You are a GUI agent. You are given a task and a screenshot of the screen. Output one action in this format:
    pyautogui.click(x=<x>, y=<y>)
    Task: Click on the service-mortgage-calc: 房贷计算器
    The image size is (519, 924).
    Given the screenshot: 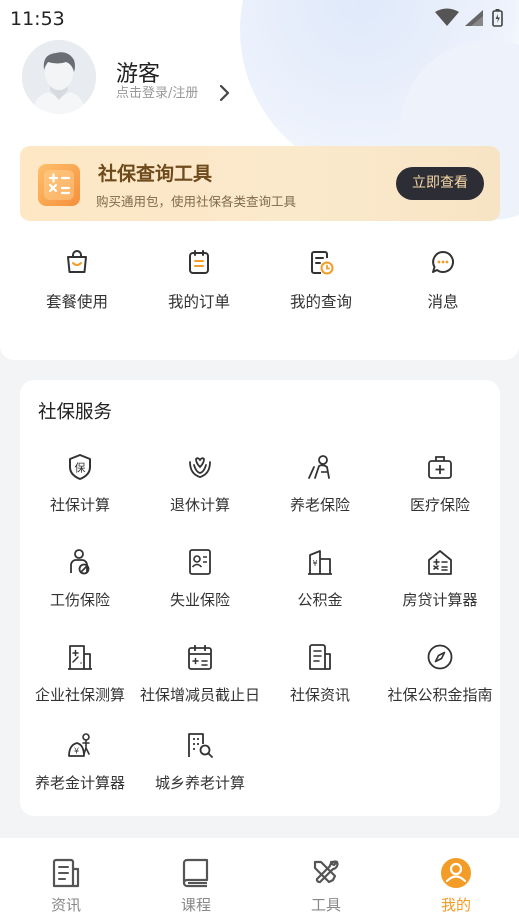 What is the action you would take?
    pyautogui.click(x=440, y=578)
    